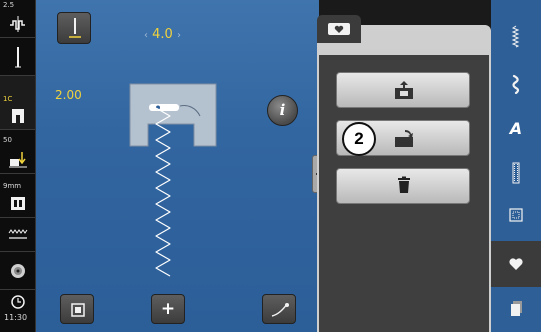 This screenshot has height=332, width=541. I want to click on stitch-plate-value: 9mm, so click(12, 186).